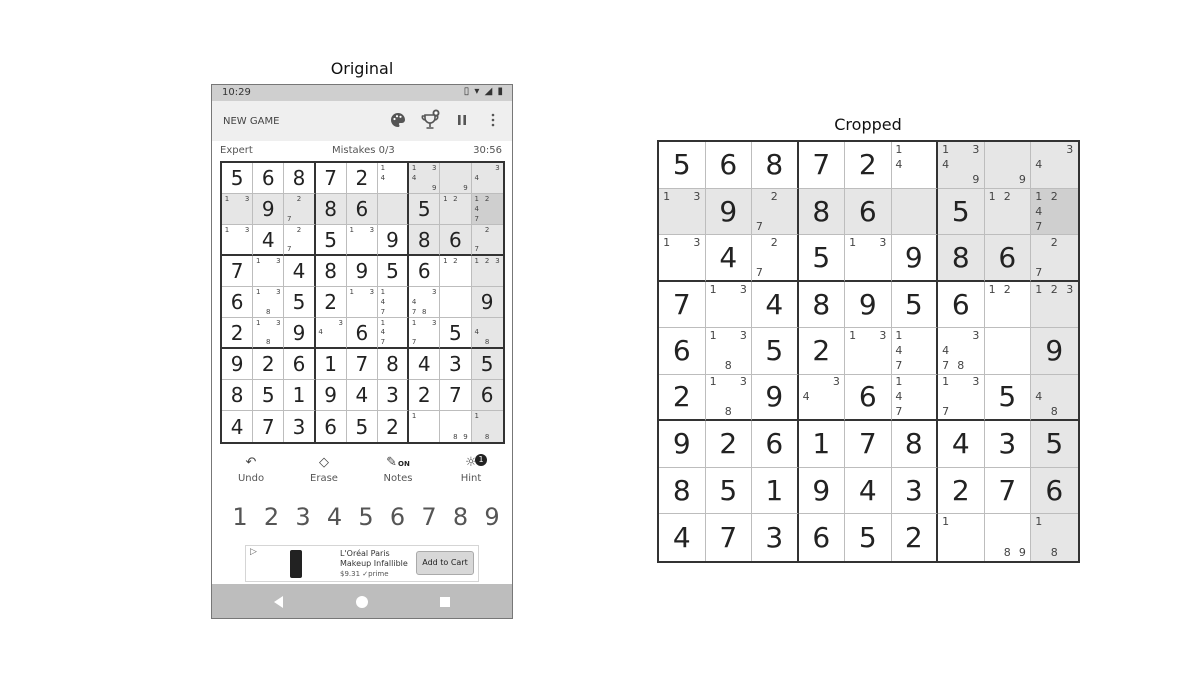 This screenshot has width=1200, height=694. I want to click on cell-r5c9: 9, so click(487, 302).